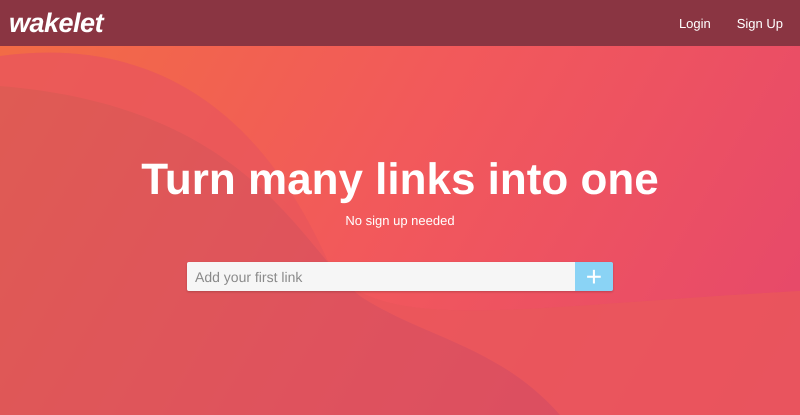 This screenshot has height=415, width=800. I want to click on link-input-field: Add your first link, so click(380, 276).